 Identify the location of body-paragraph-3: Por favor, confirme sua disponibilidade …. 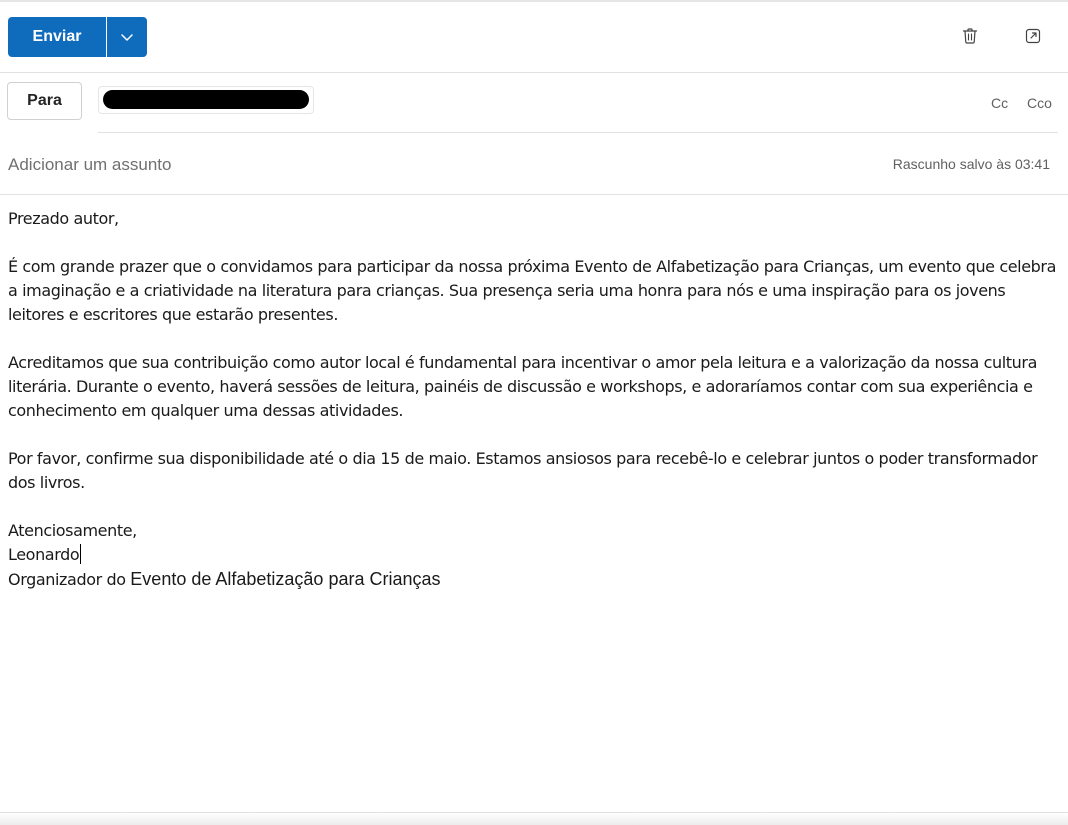
(523, 470).